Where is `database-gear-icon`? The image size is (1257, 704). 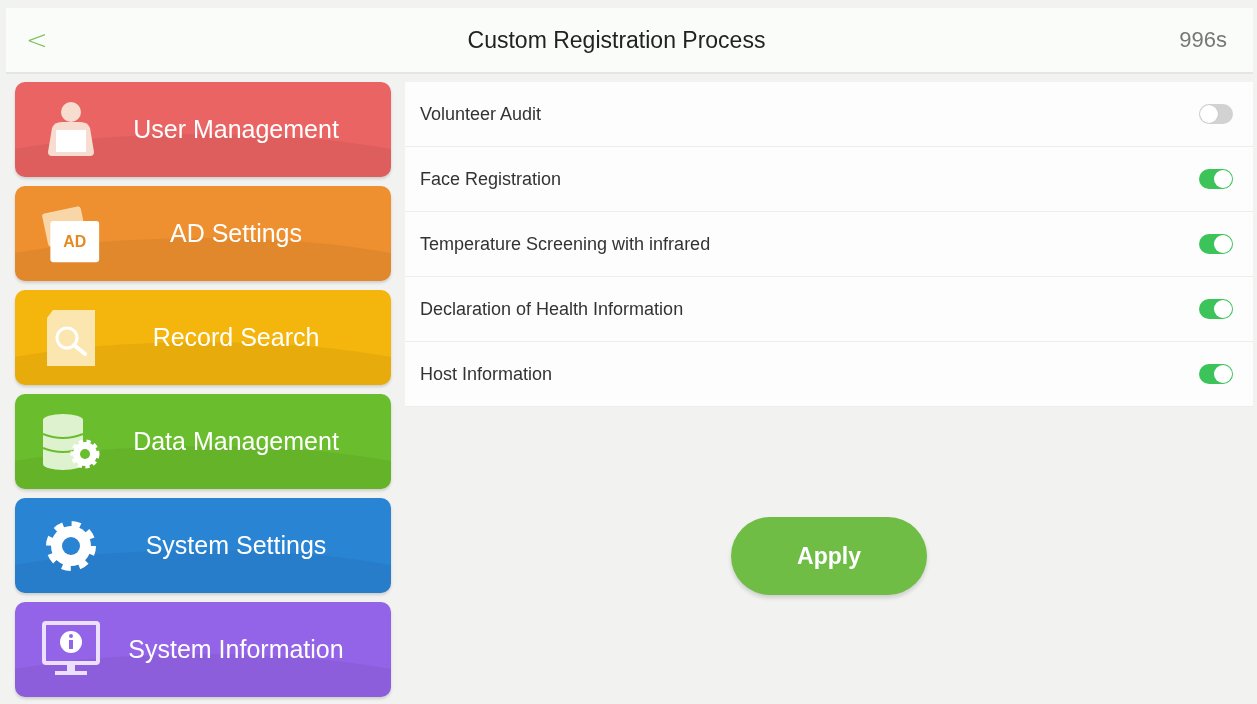
database-gear-icon is located at coordinates (71, 441).